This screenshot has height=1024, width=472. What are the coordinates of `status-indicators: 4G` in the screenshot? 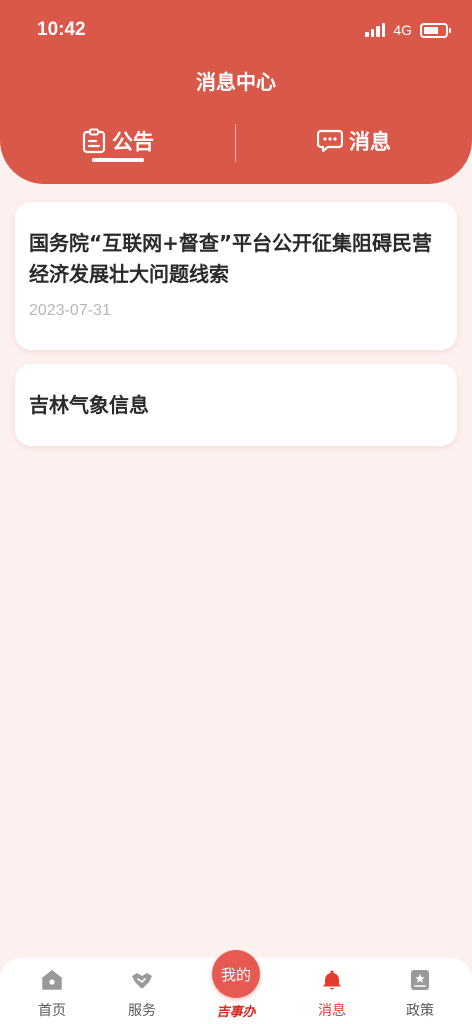 It's located at (408, 30).